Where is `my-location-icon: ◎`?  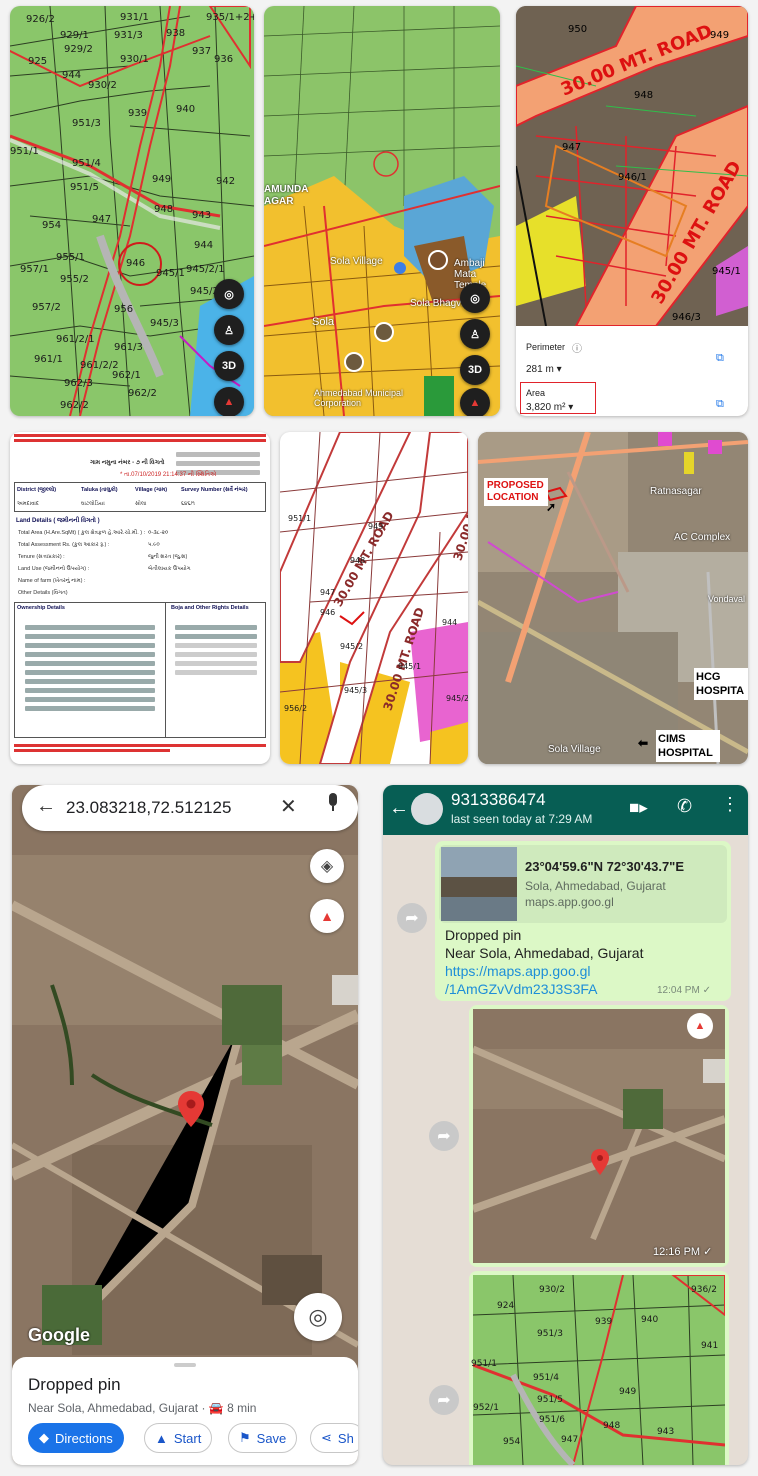 my-location-icon: ◎ is located at coordinates (318, 1317).